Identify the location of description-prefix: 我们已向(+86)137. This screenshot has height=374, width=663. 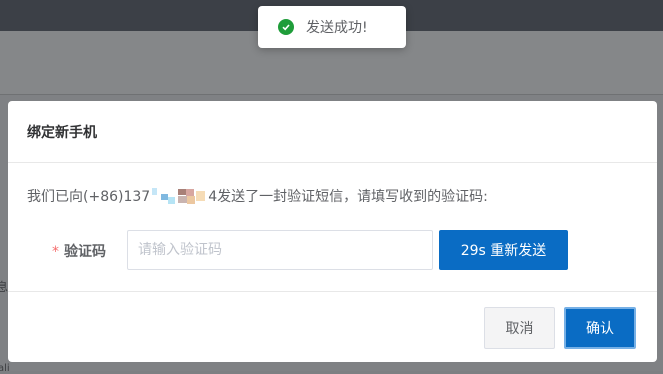
(89, 197).